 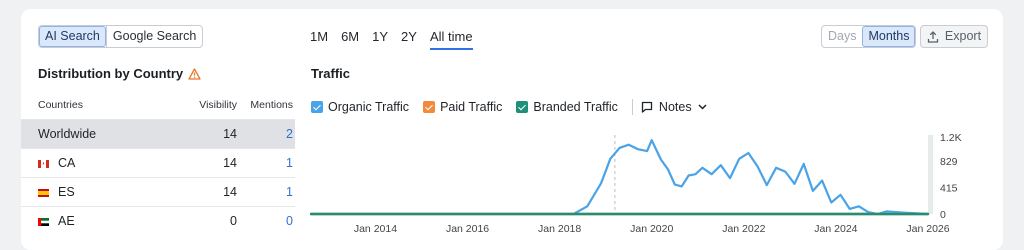 I want to click on table-row: Worldwide 14 2, so click(x=158, y=133).